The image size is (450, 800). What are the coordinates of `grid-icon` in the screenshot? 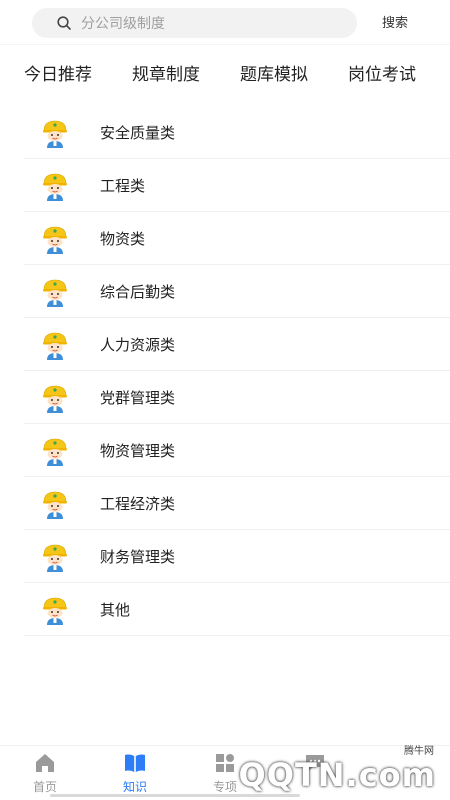 It's located at (225, 763).